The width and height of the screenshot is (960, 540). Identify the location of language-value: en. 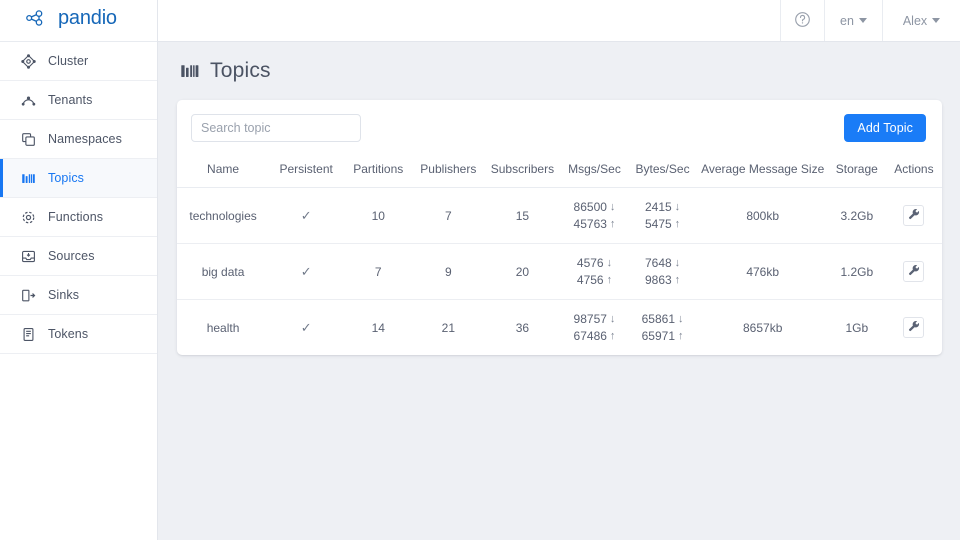
(847, 20).